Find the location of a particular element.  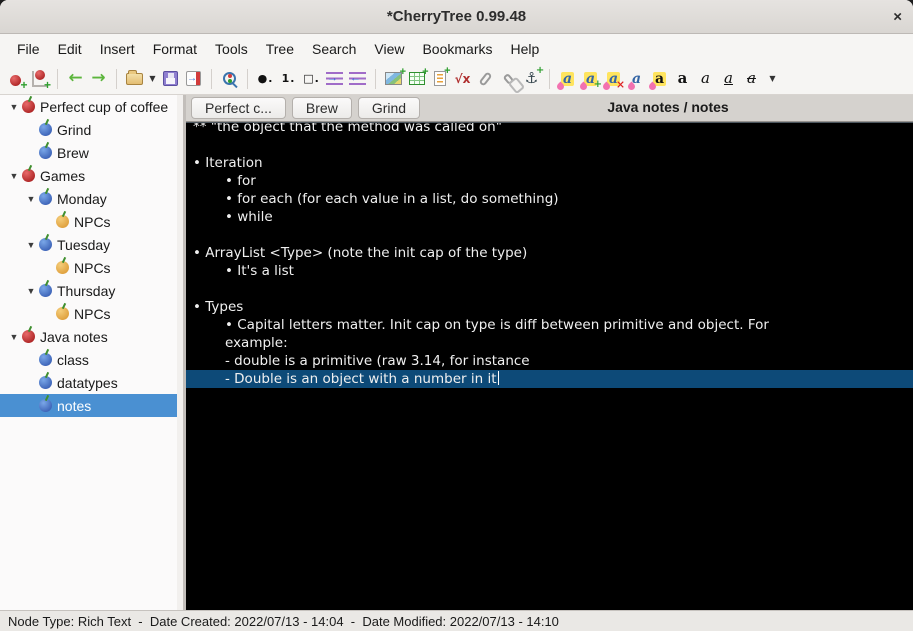

insert-formula-icon: √x is located at coordinates (462, 79).